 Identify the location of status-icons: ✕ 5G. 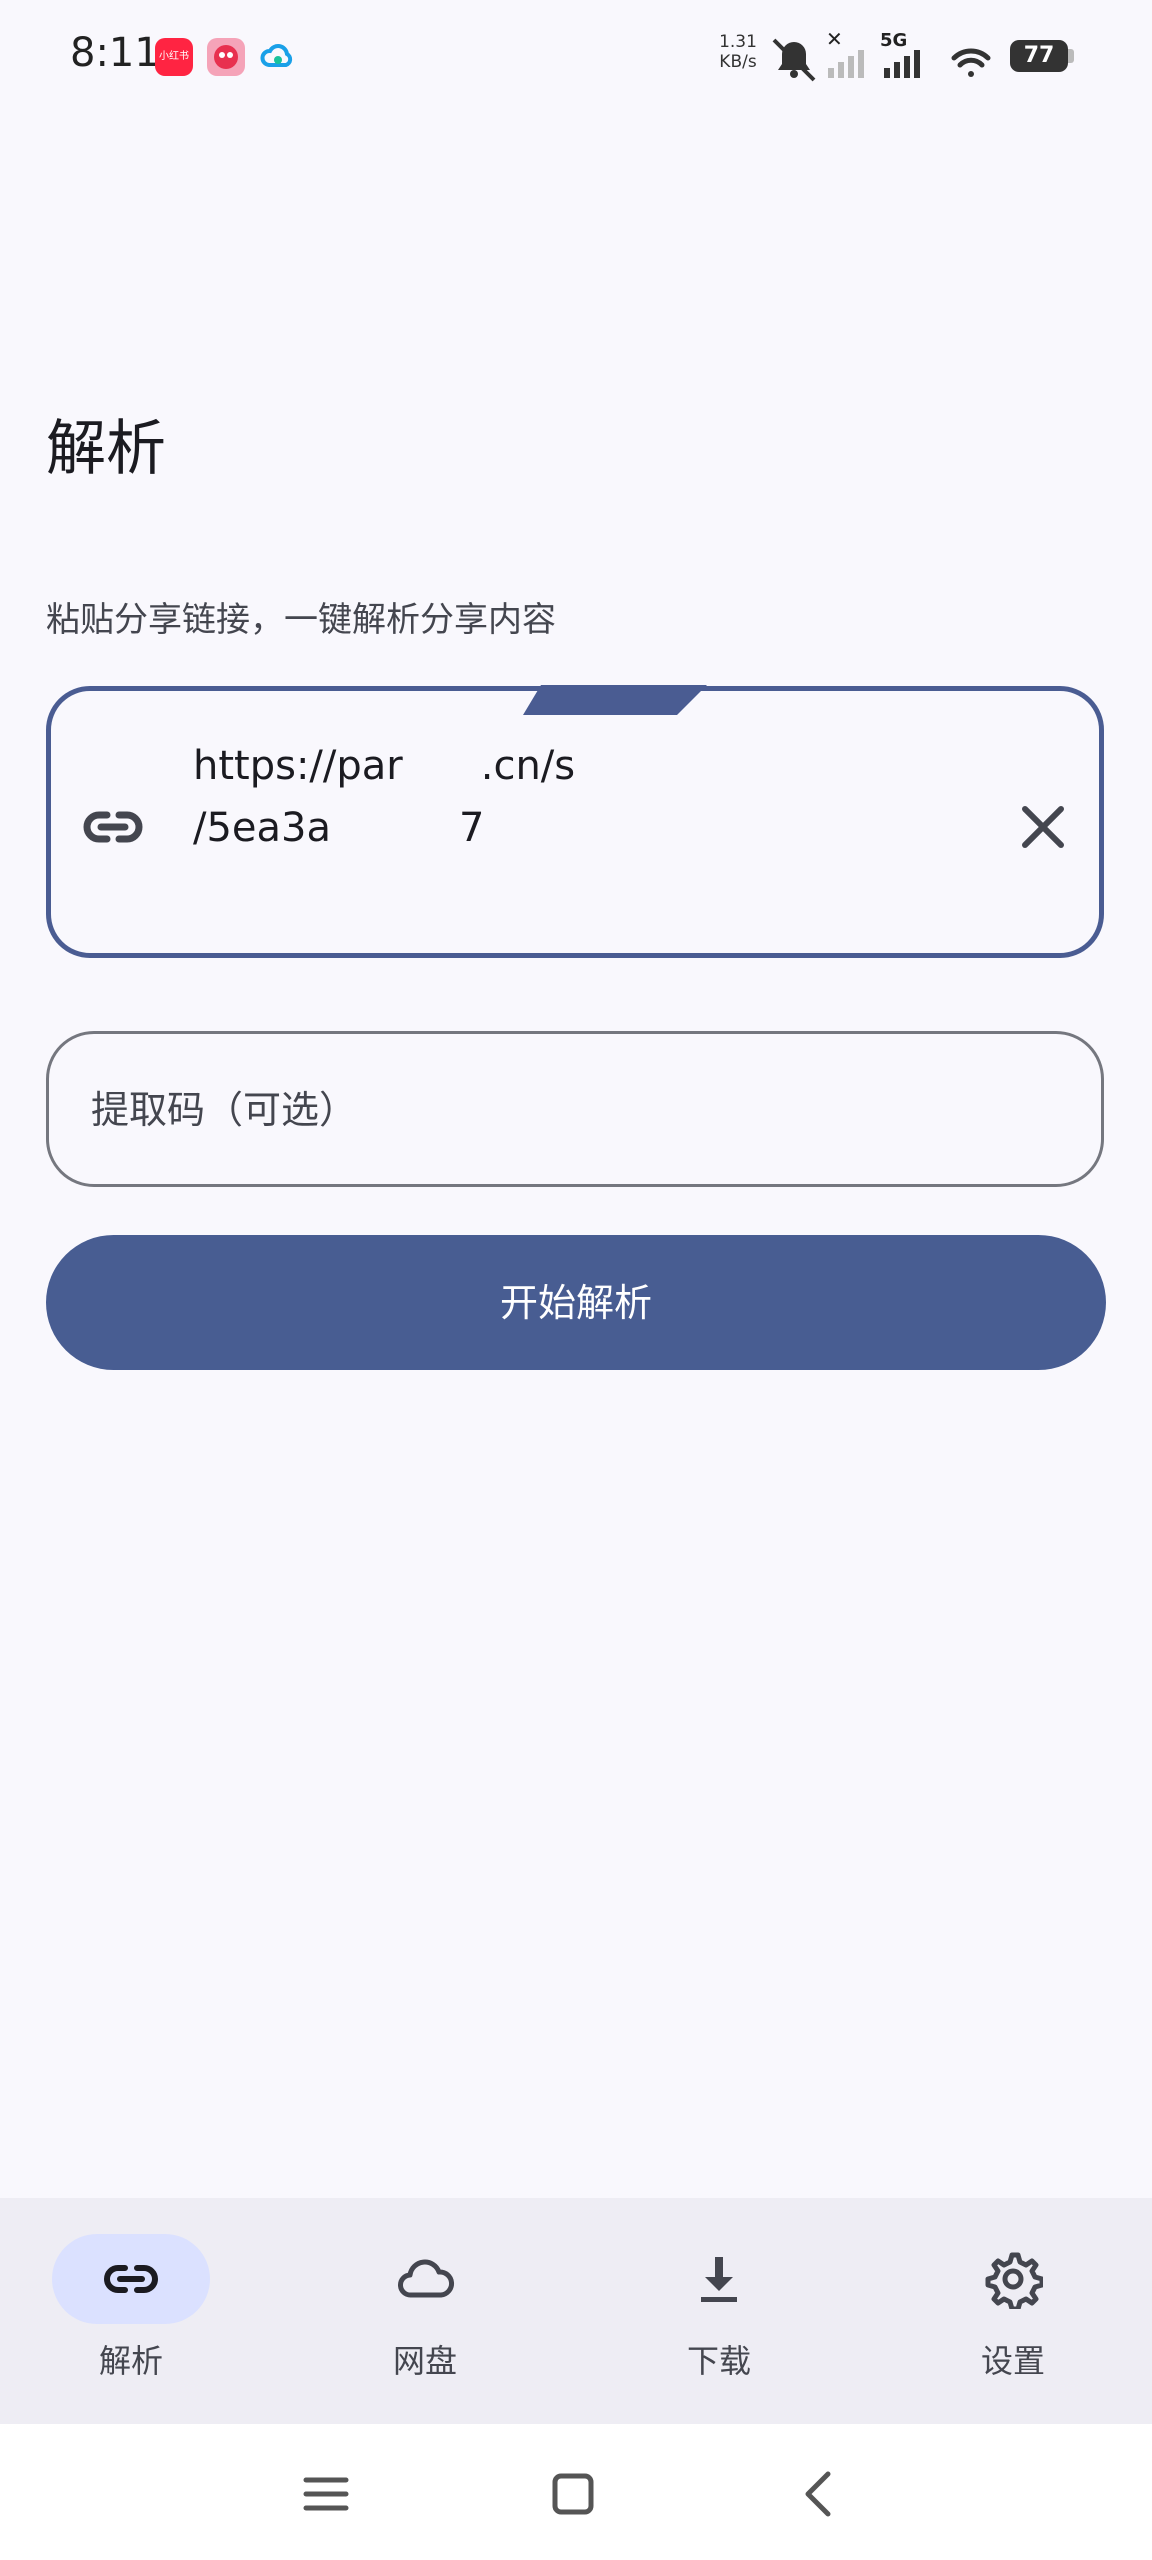
(881, 56).